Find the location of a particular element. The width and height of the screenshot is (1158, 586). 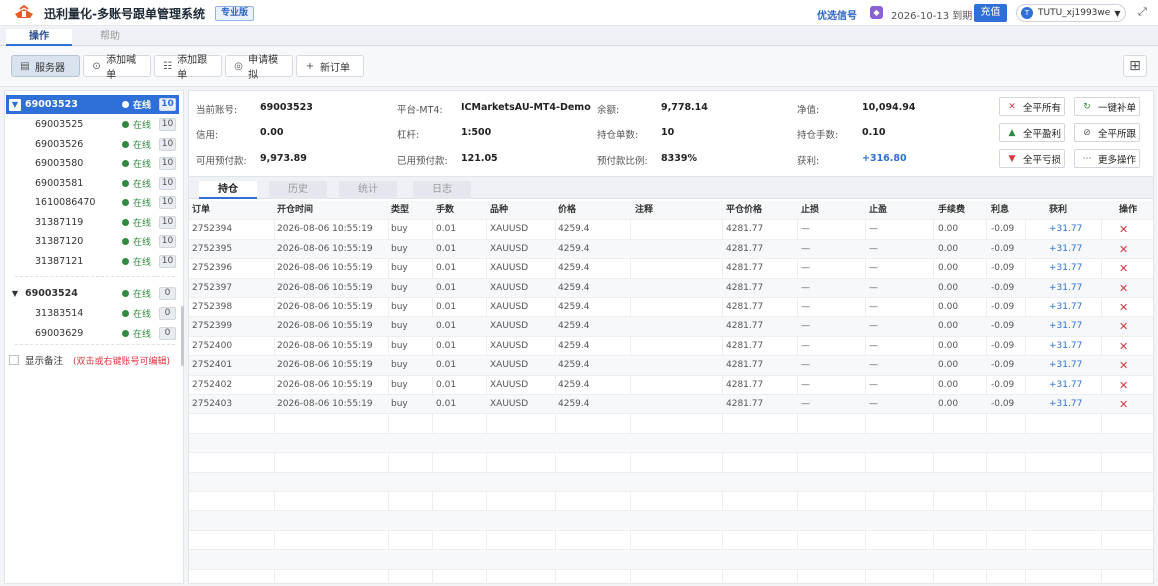

column-header: 手续费 is located at coordinates (951, 210).